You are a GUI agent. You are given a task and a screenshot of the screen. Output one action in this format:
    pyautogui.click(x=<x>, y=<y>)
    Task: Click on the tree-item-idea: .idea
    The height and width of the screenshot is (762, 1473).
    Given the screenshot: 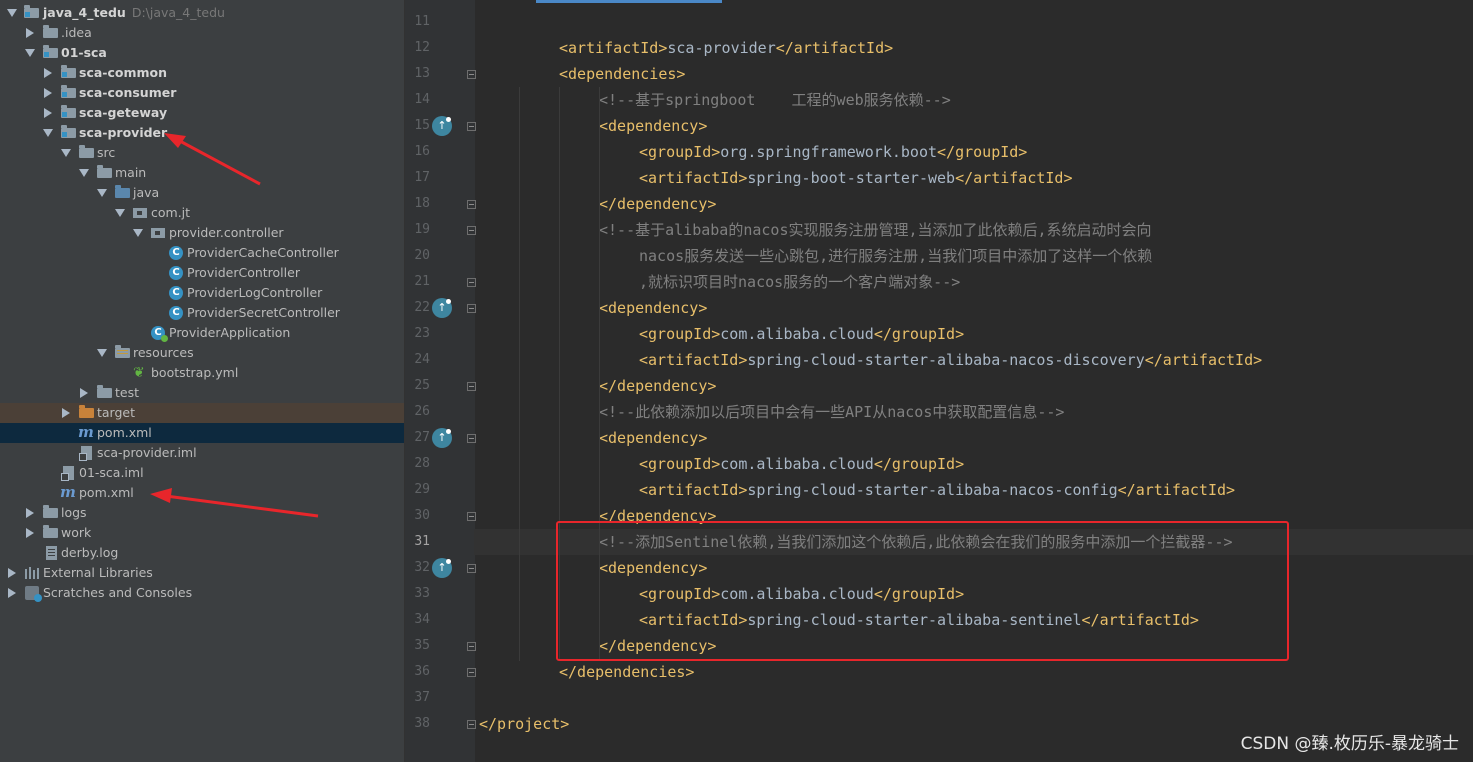 What is the action you would take?
    pyautogui.click(x=202, y=33)
    